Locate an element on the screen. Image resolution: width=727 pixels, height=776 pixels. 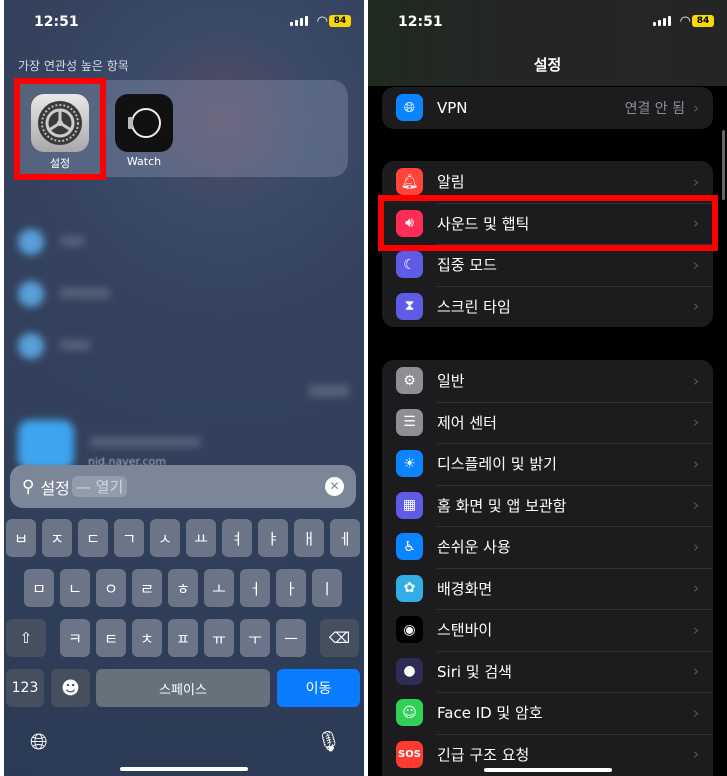
gear-icon: ⚙ is located at coordinates (409, 381).